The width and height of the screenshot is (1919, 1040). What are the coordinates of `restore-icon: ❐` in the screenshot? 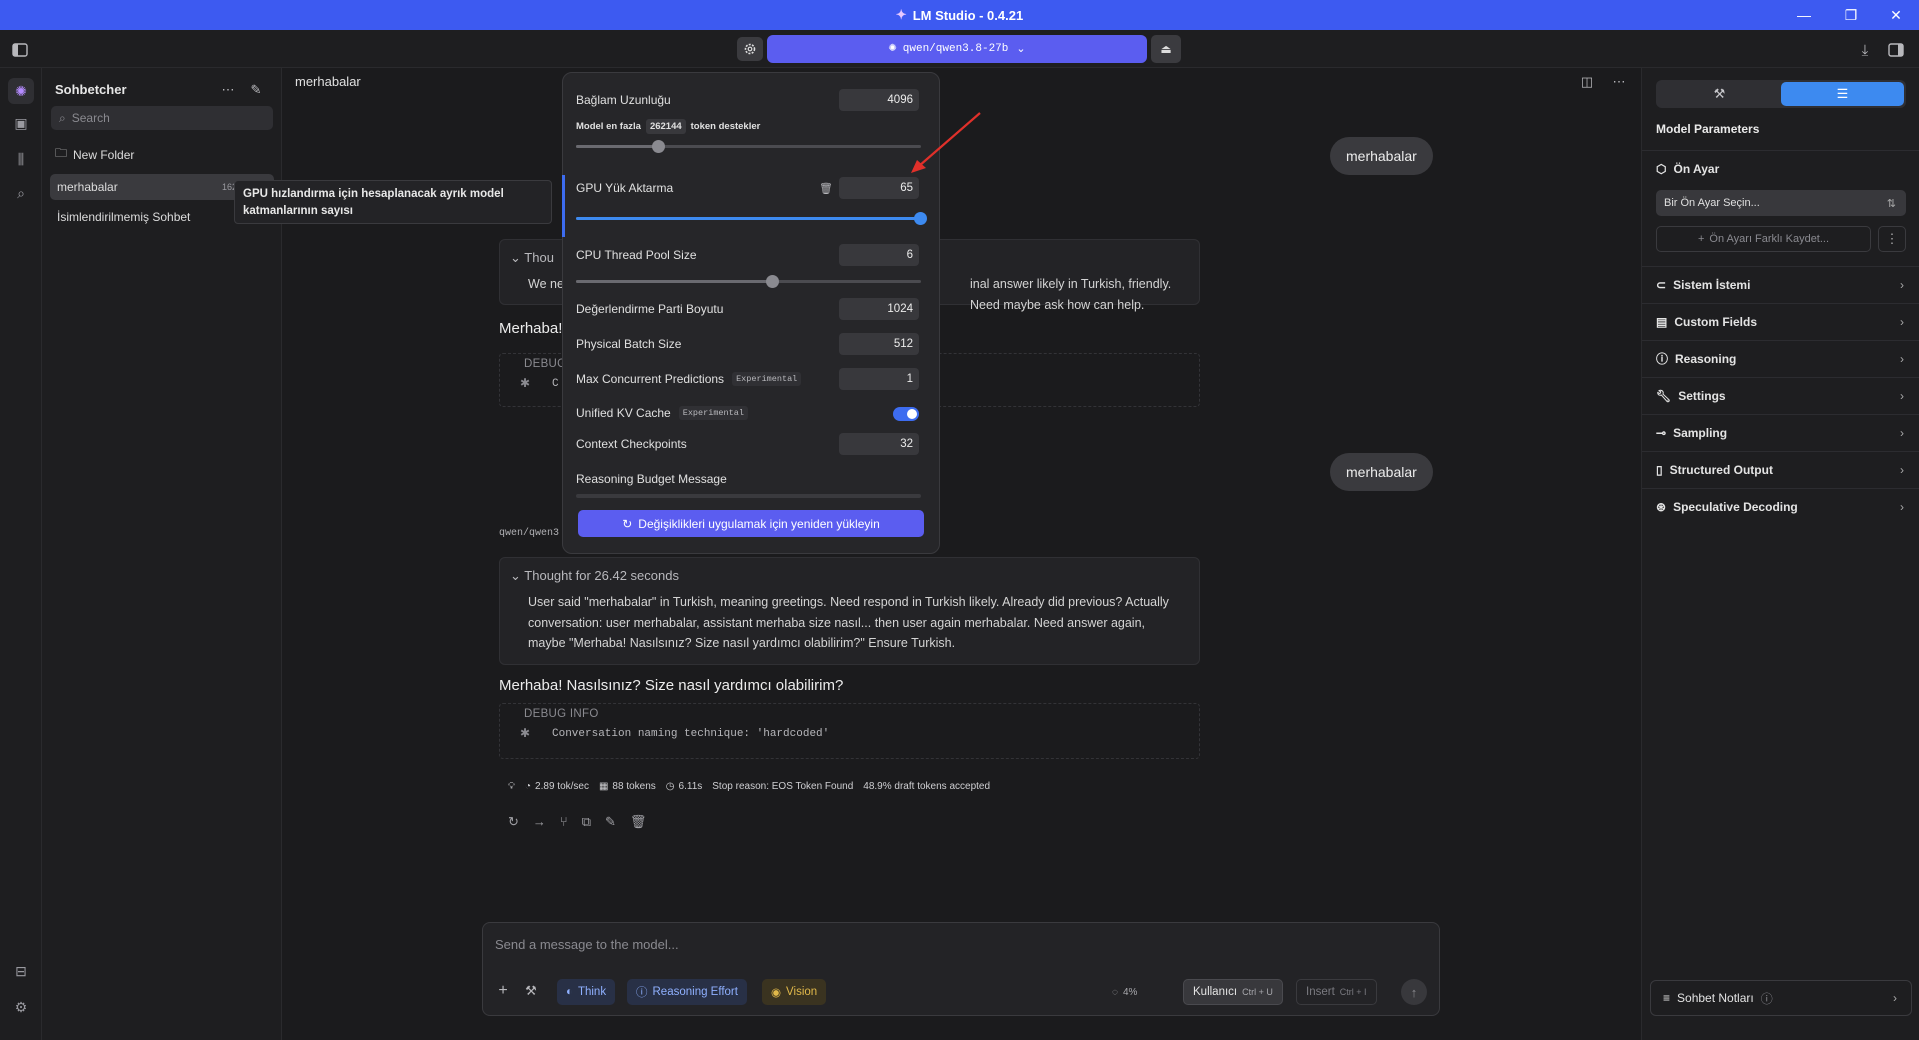 It's located at (1851, 15).